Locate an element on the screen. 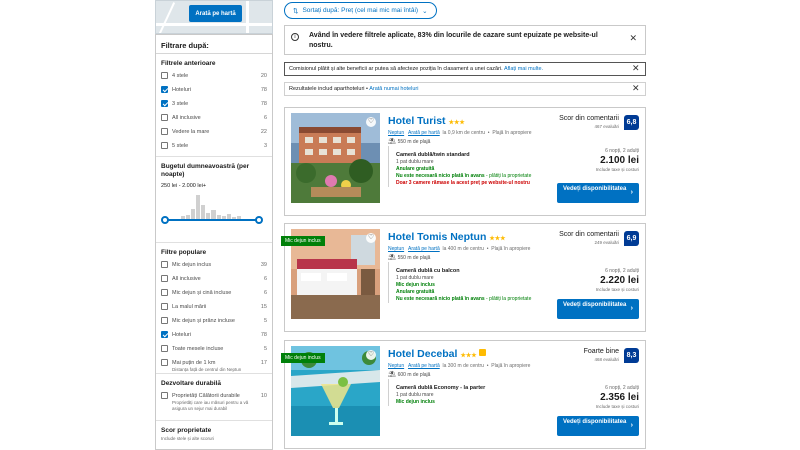  show-only-hotels-link: Arată numai hoteluri is located at coordinates (393, 89).